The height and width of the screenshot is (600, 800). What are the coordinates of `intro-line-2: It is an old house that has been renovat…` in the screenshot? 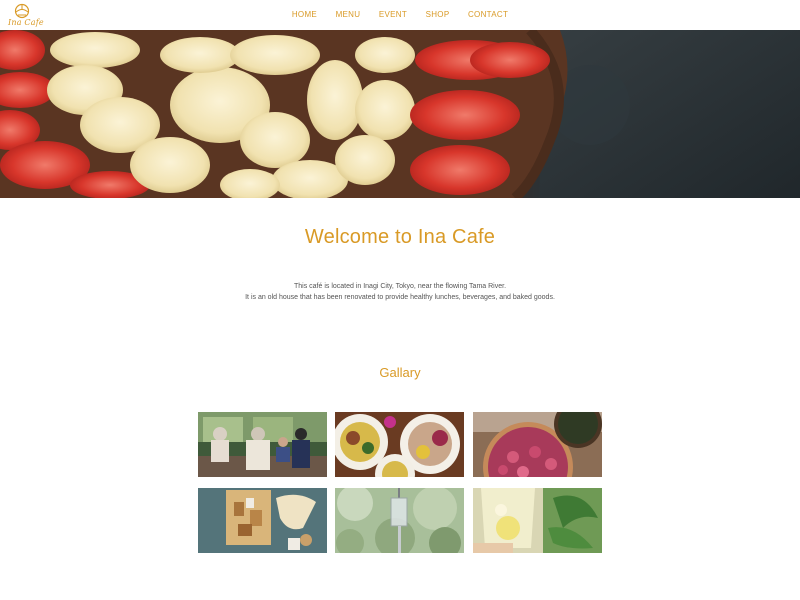 It's located at (400, 297).